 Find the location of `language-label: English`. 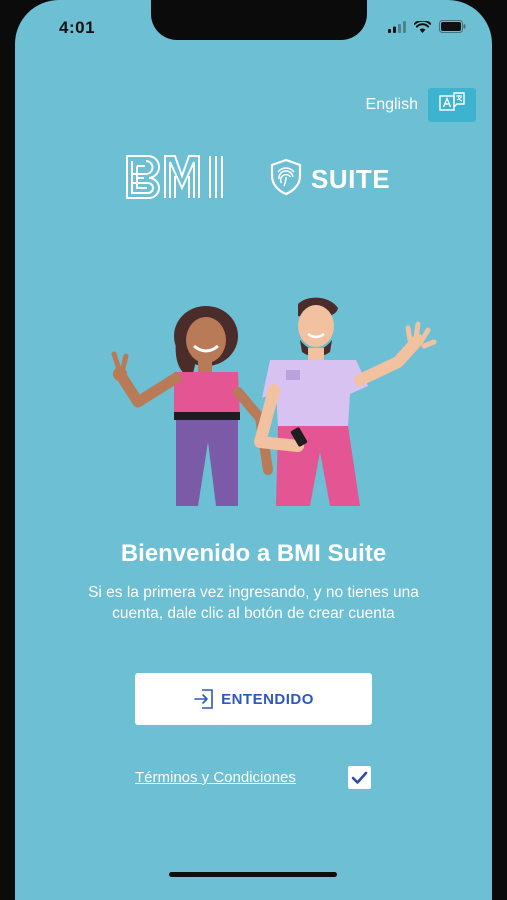

language-label: English is located at coordinates (392, 105).